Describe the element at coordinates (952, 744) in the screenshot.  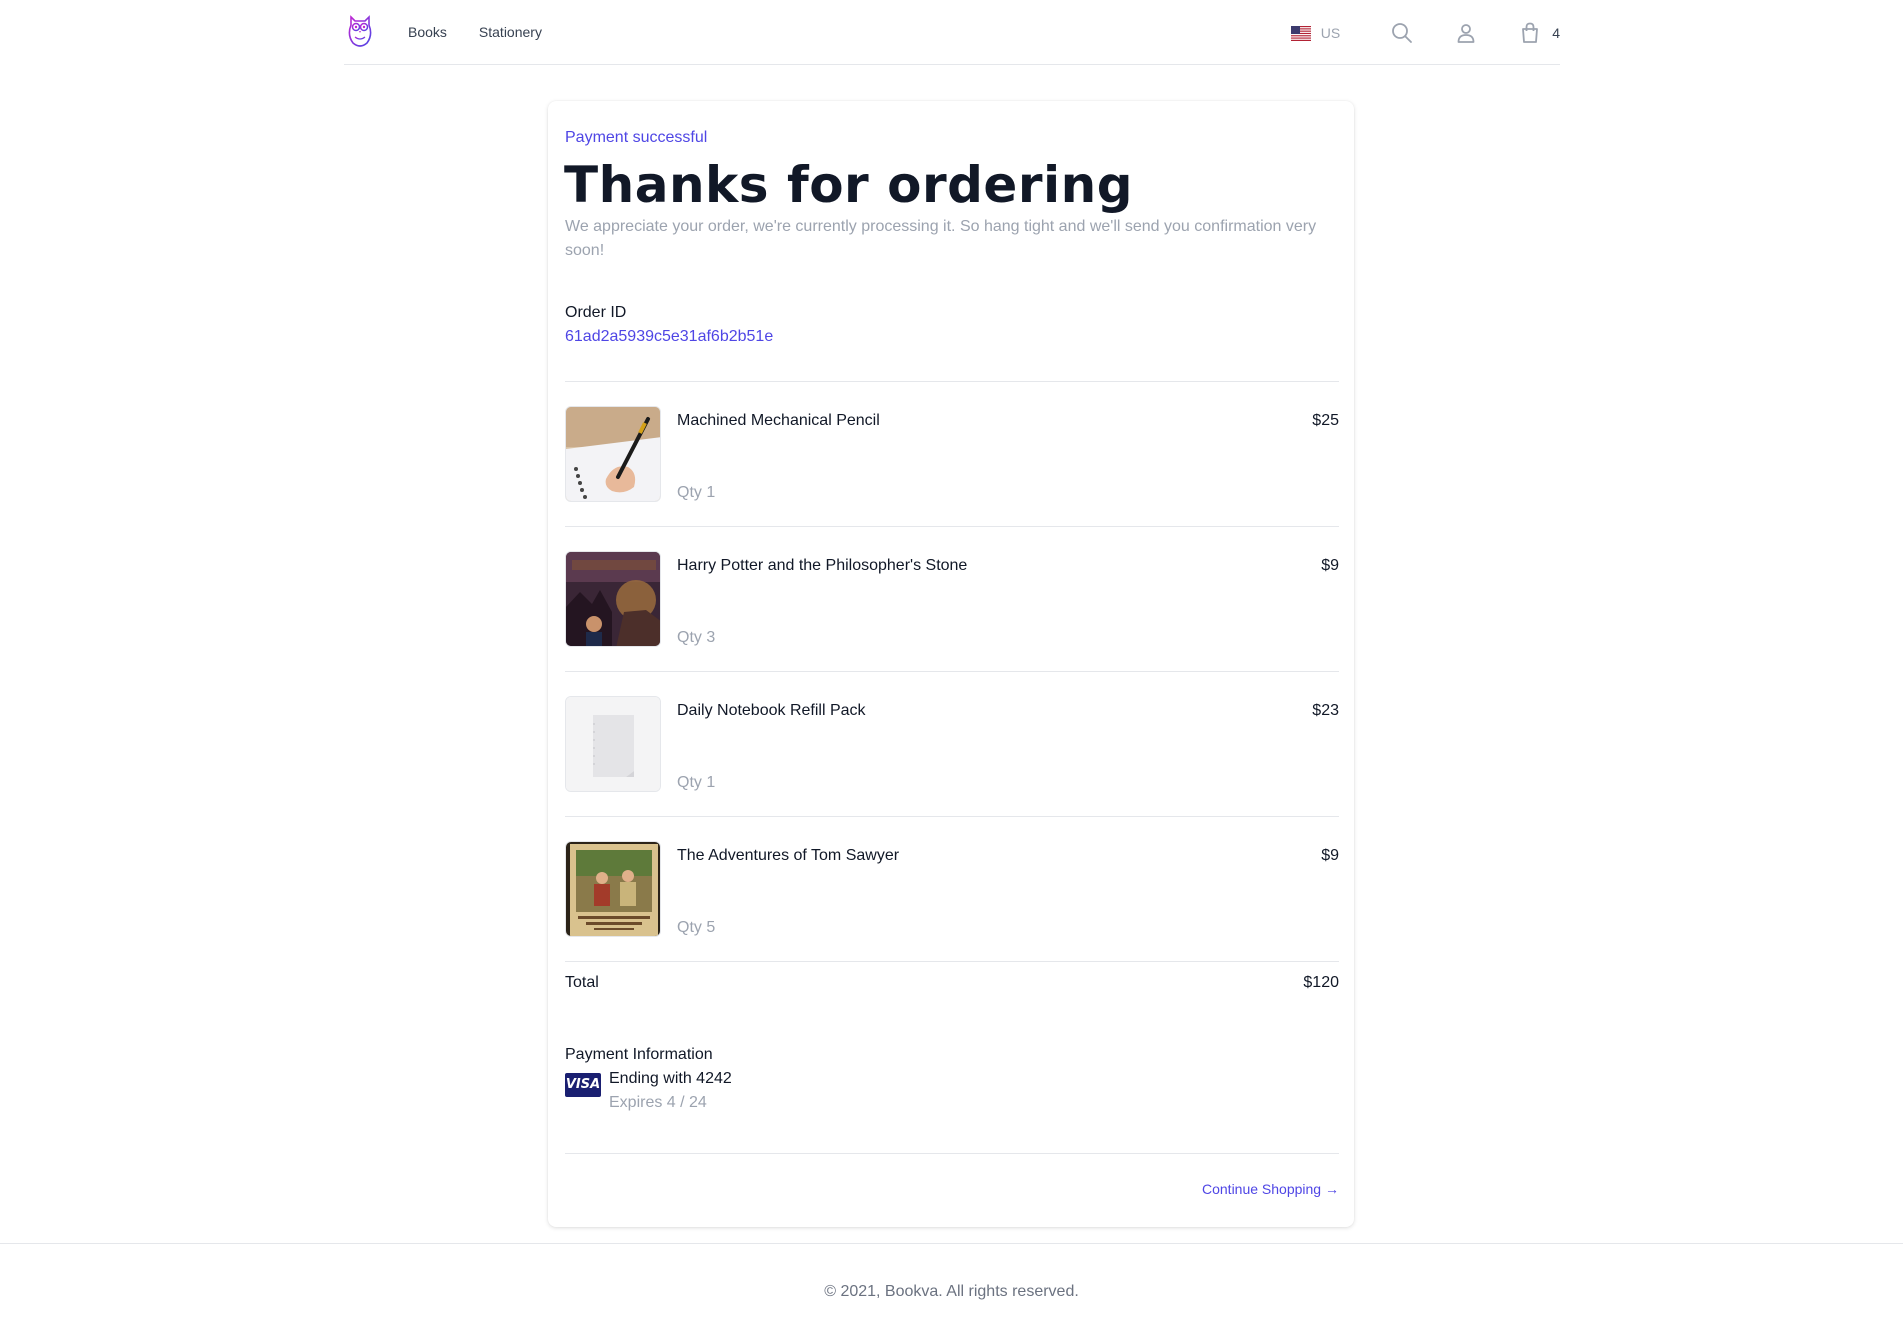
I see `order-item: Daily Notebook Refill Pack $23 Qty 1` at that location.